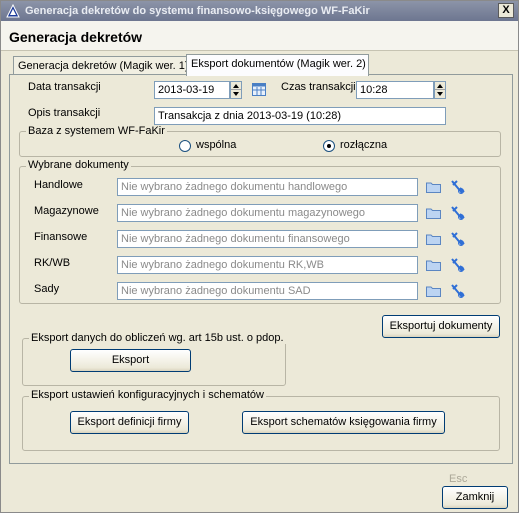  Describe the element at coordinates (13, 11) in the screenshot. I see `app-logo-icon` at that location.